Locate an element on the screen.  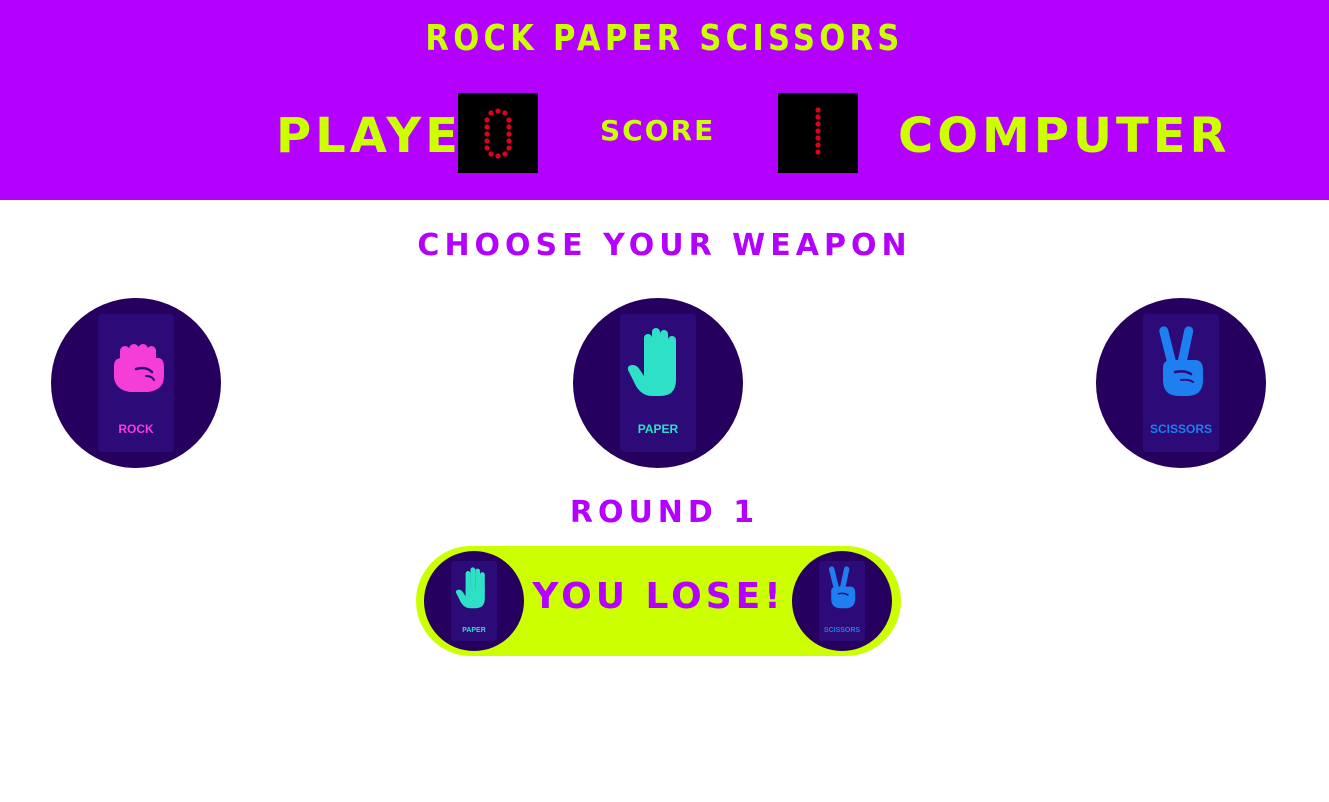
score-label: SCORE is located at coordinates (658, 130).